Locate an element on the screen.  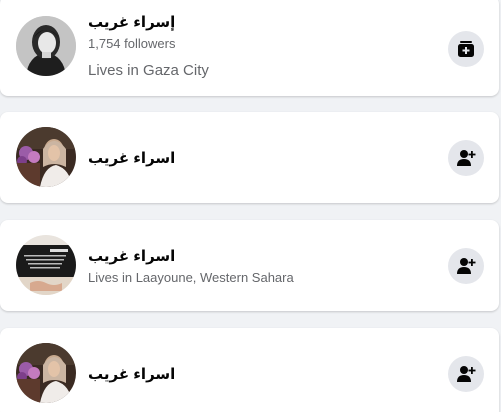
followers-count: 1,754 followers is located at coordinates (132, 43).